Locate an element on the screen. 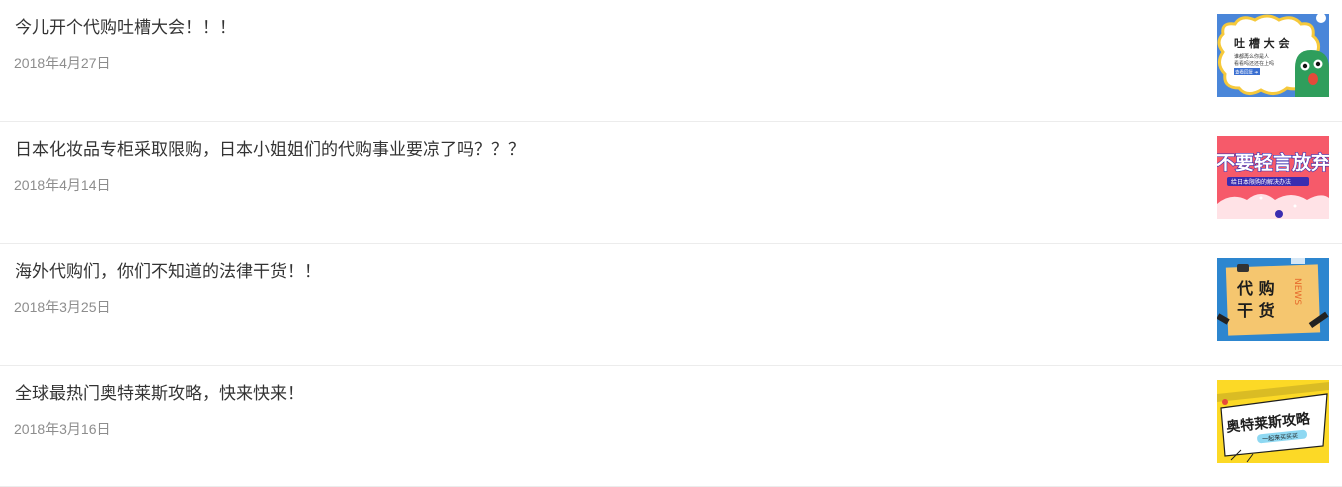 Image resolution: width=1342 pixels, height=487 pixels. thumbnail-tag: 查看回复 ➜ is located at coordinates (1246, 72).